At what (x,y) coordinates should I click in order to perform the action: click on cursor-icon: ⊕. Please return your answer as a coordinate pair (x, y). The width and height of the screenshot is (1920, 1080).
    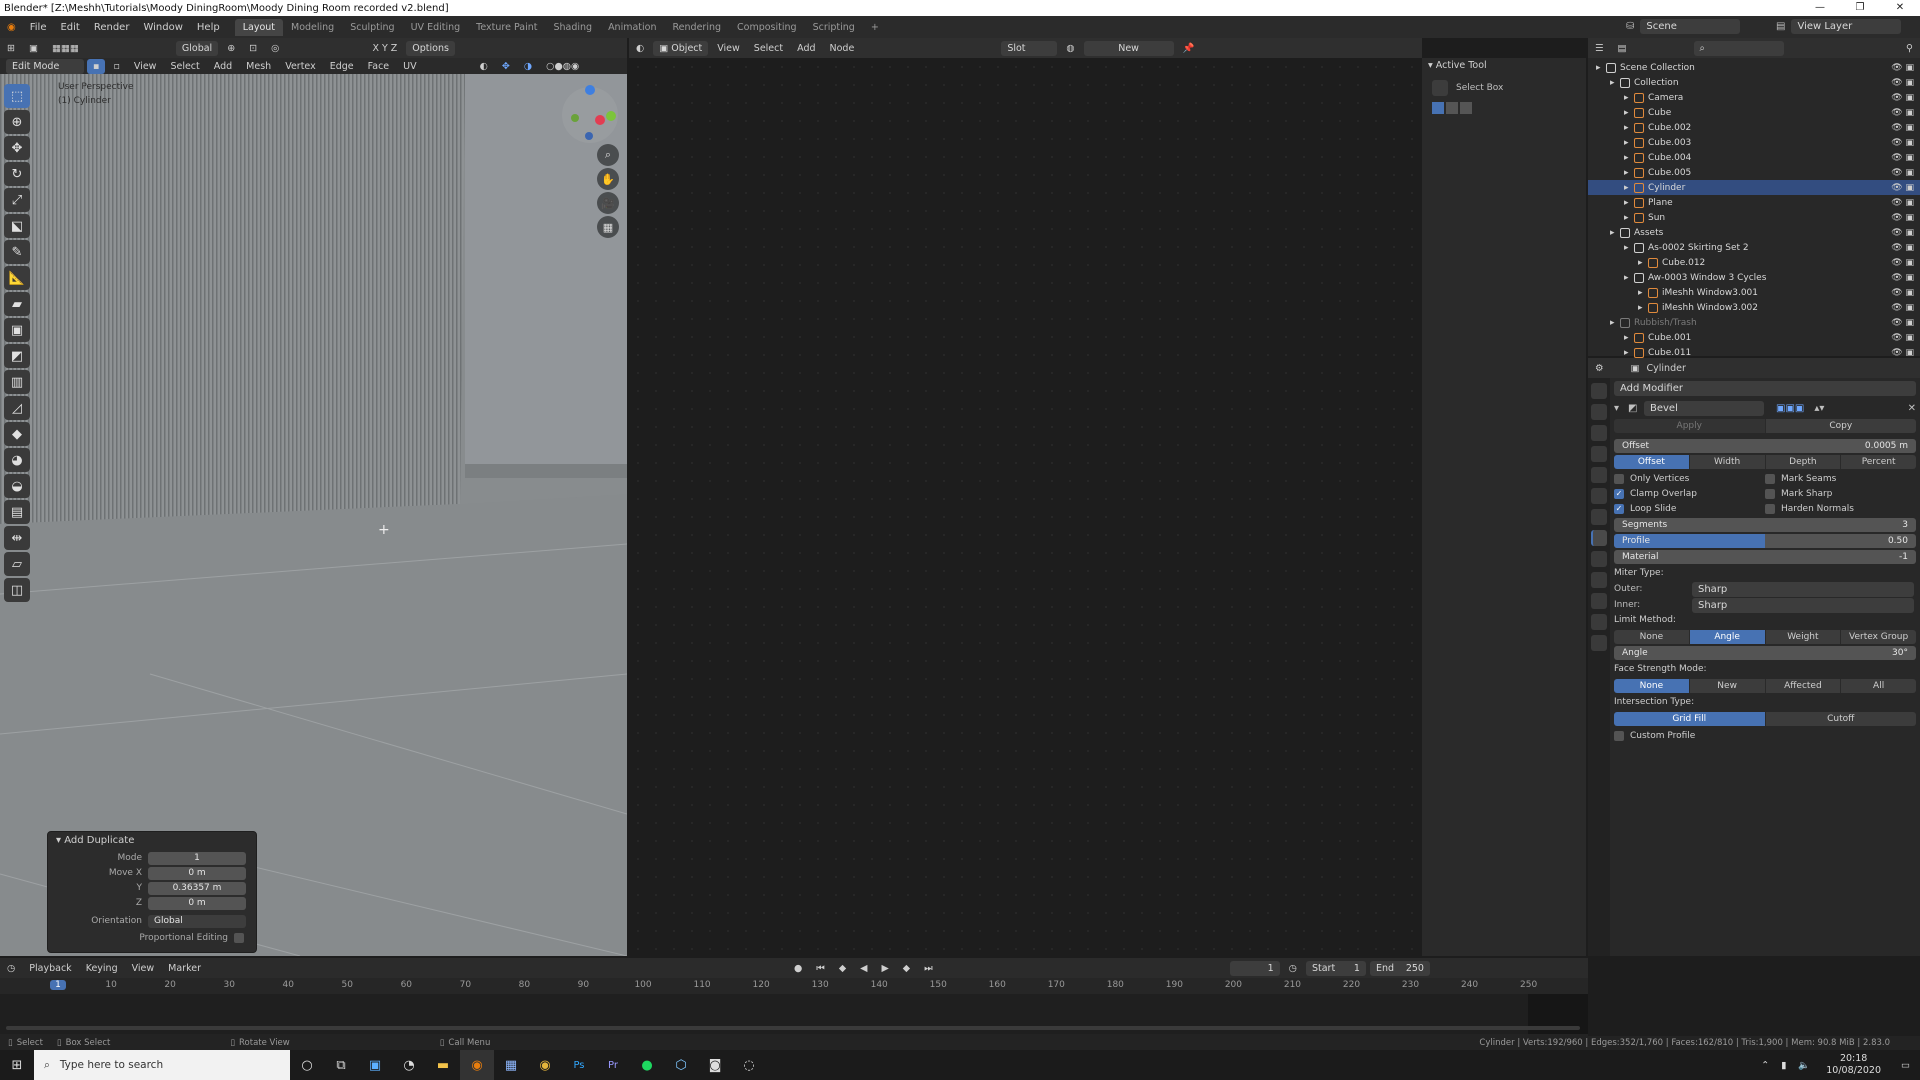
    Looking at the image, I should click on (17, 122).